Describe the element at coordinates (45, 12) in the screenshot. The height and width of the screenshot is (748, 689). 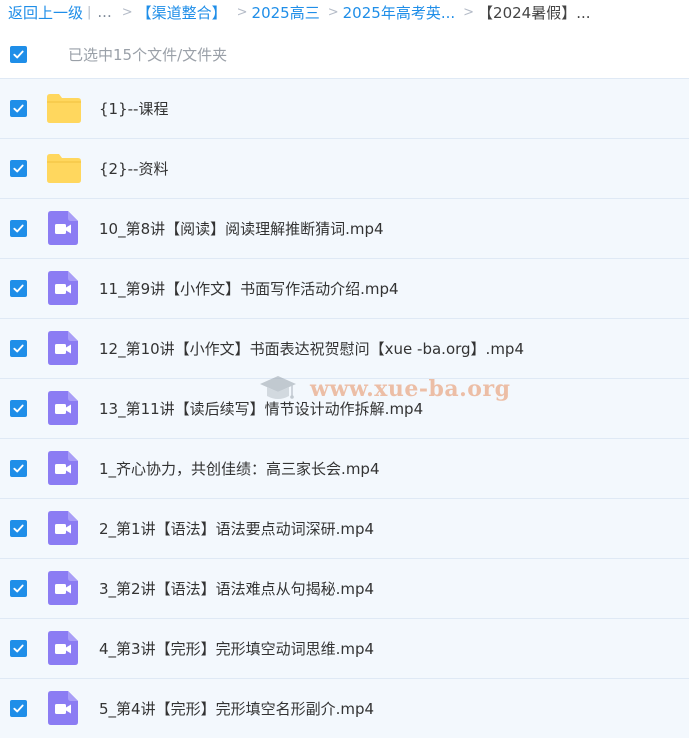
I see `back-link: 返回上一级` at that location.